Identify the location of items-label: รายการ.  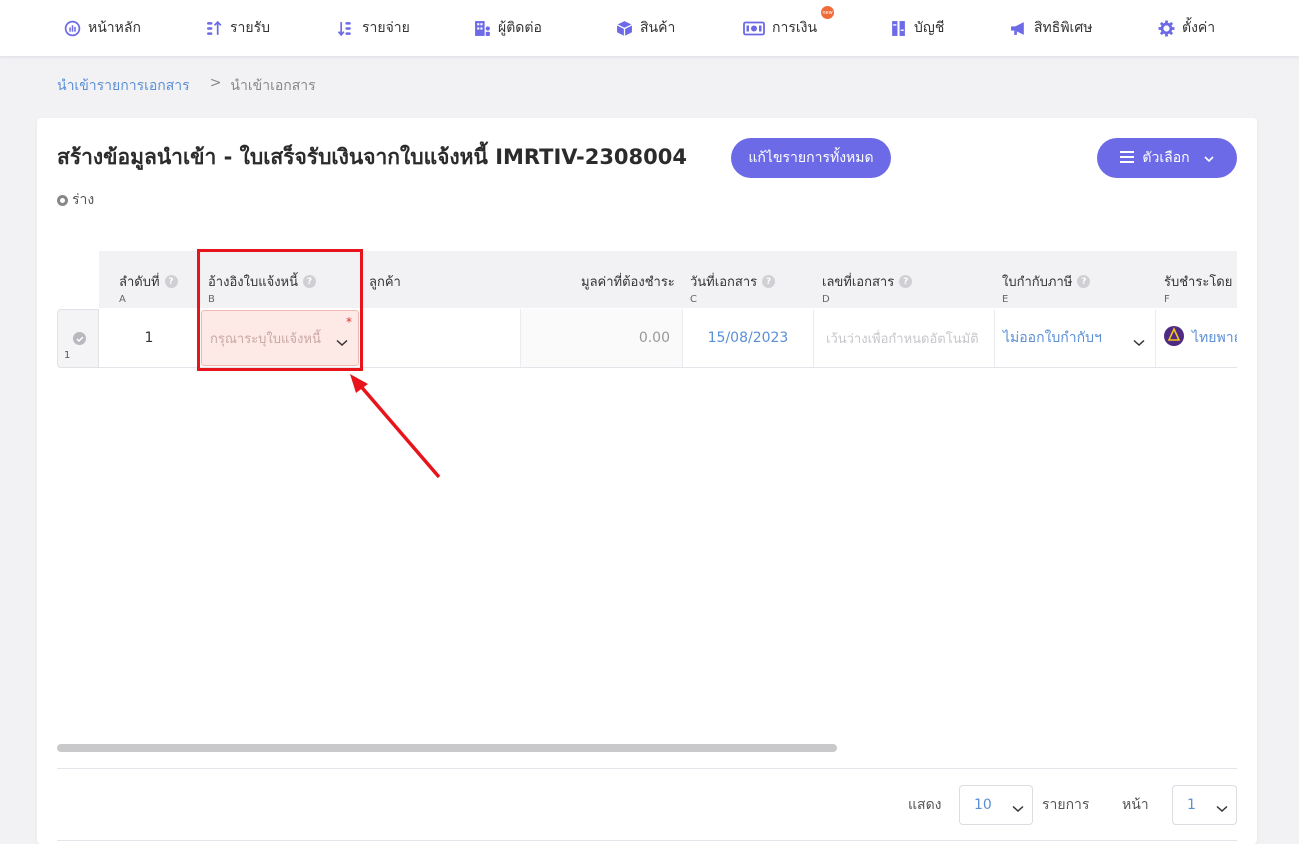
(1066, 805).